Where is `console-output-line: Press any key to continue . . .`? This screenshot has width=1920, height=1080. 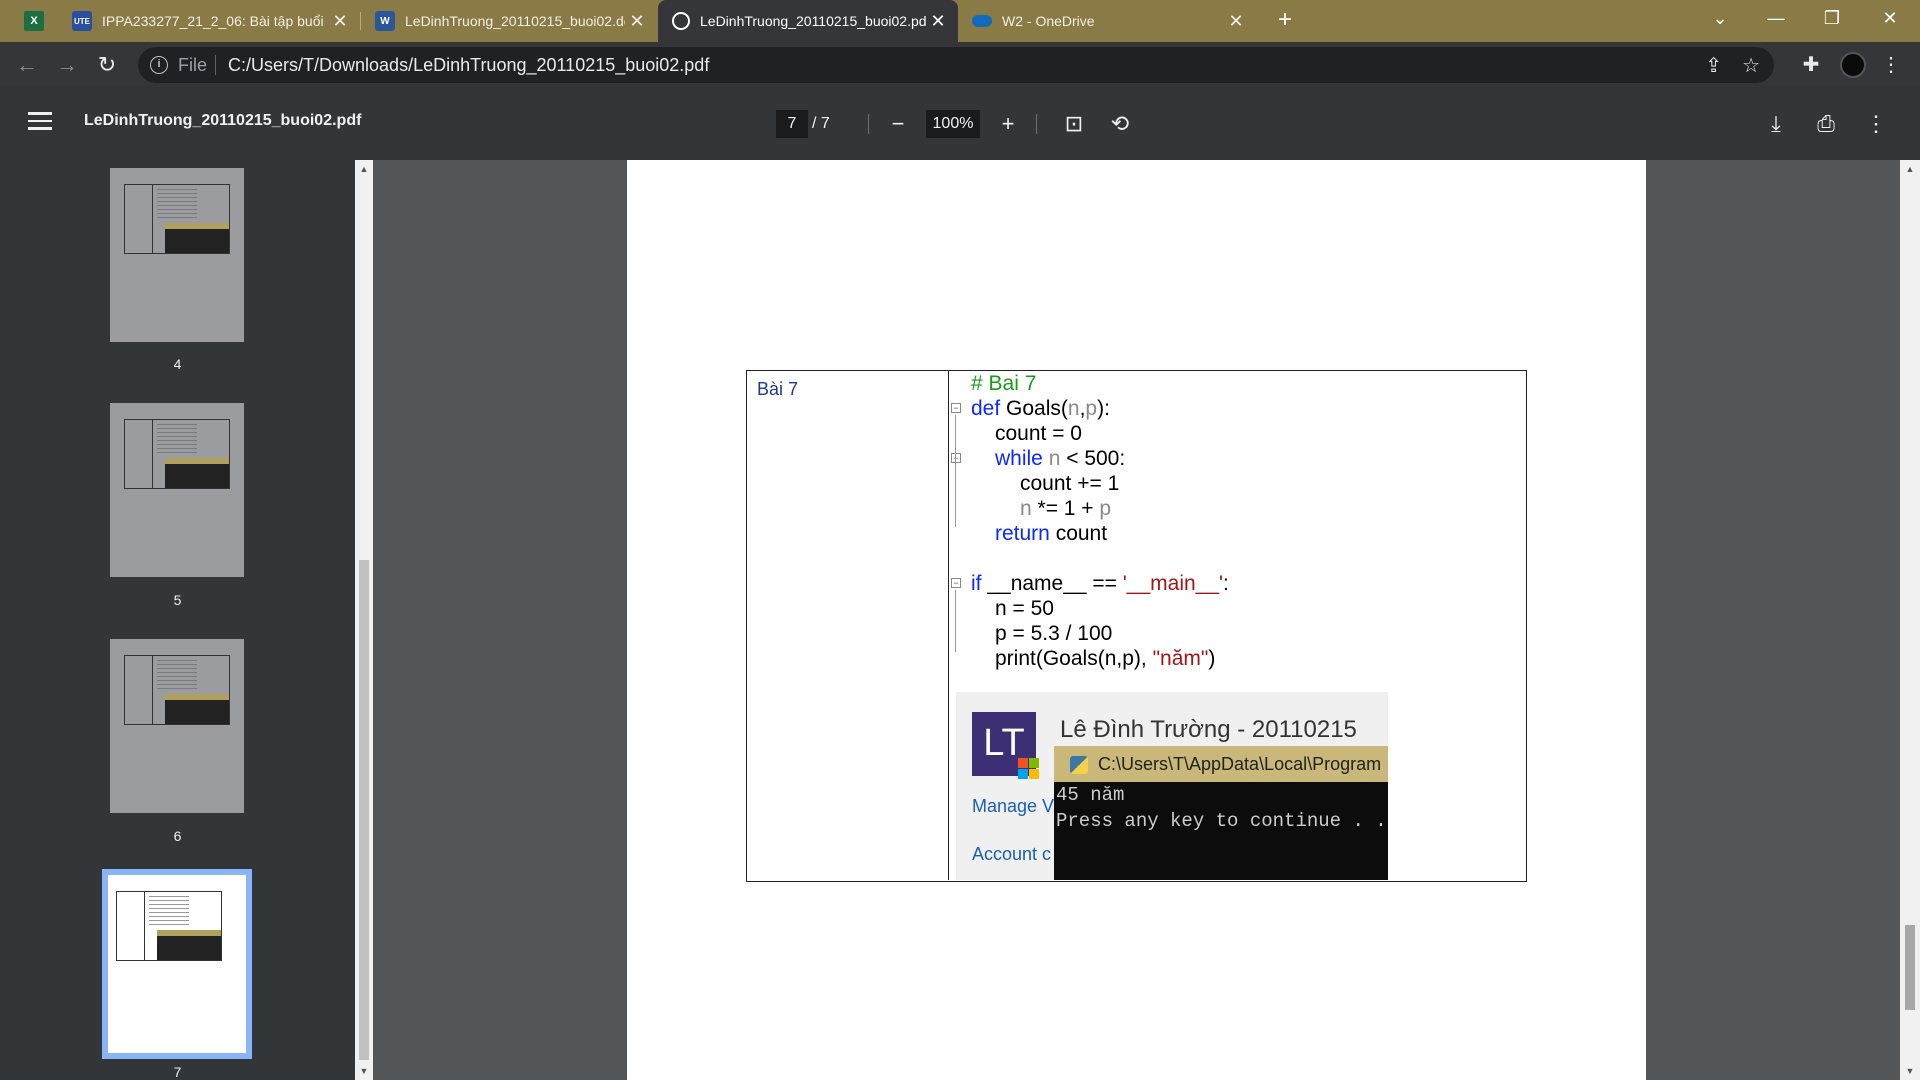 console-output-line: Press any key to continue . . . is located at coordinates (1222, 821).